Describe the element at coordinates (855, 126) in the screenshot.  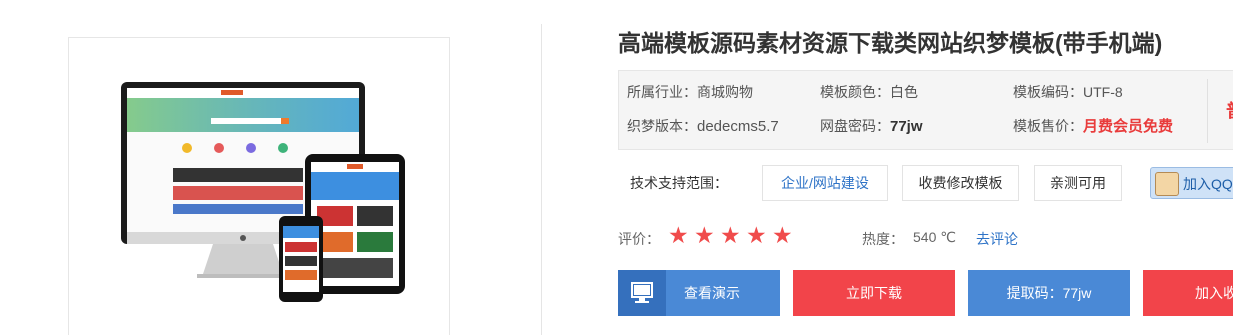
I see `meta-pan-label: 网盘密码：` at that location.